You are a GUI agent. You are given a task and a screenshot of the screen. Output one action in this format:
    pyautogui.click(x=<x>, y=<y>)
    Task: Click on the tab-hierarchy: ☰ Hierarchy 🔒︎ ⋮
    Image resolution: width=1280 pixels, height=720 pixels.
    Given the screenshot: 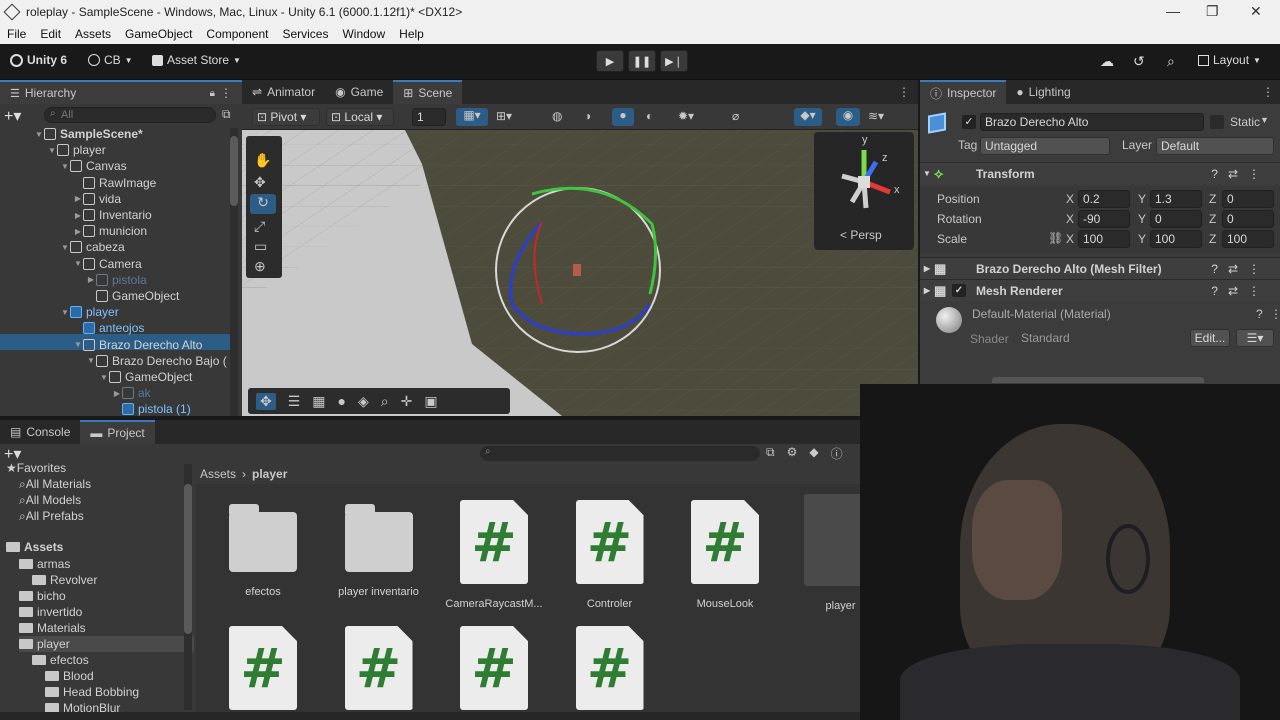 What is the action you would take?
    pyautogui.click(x=121, y=92)
    